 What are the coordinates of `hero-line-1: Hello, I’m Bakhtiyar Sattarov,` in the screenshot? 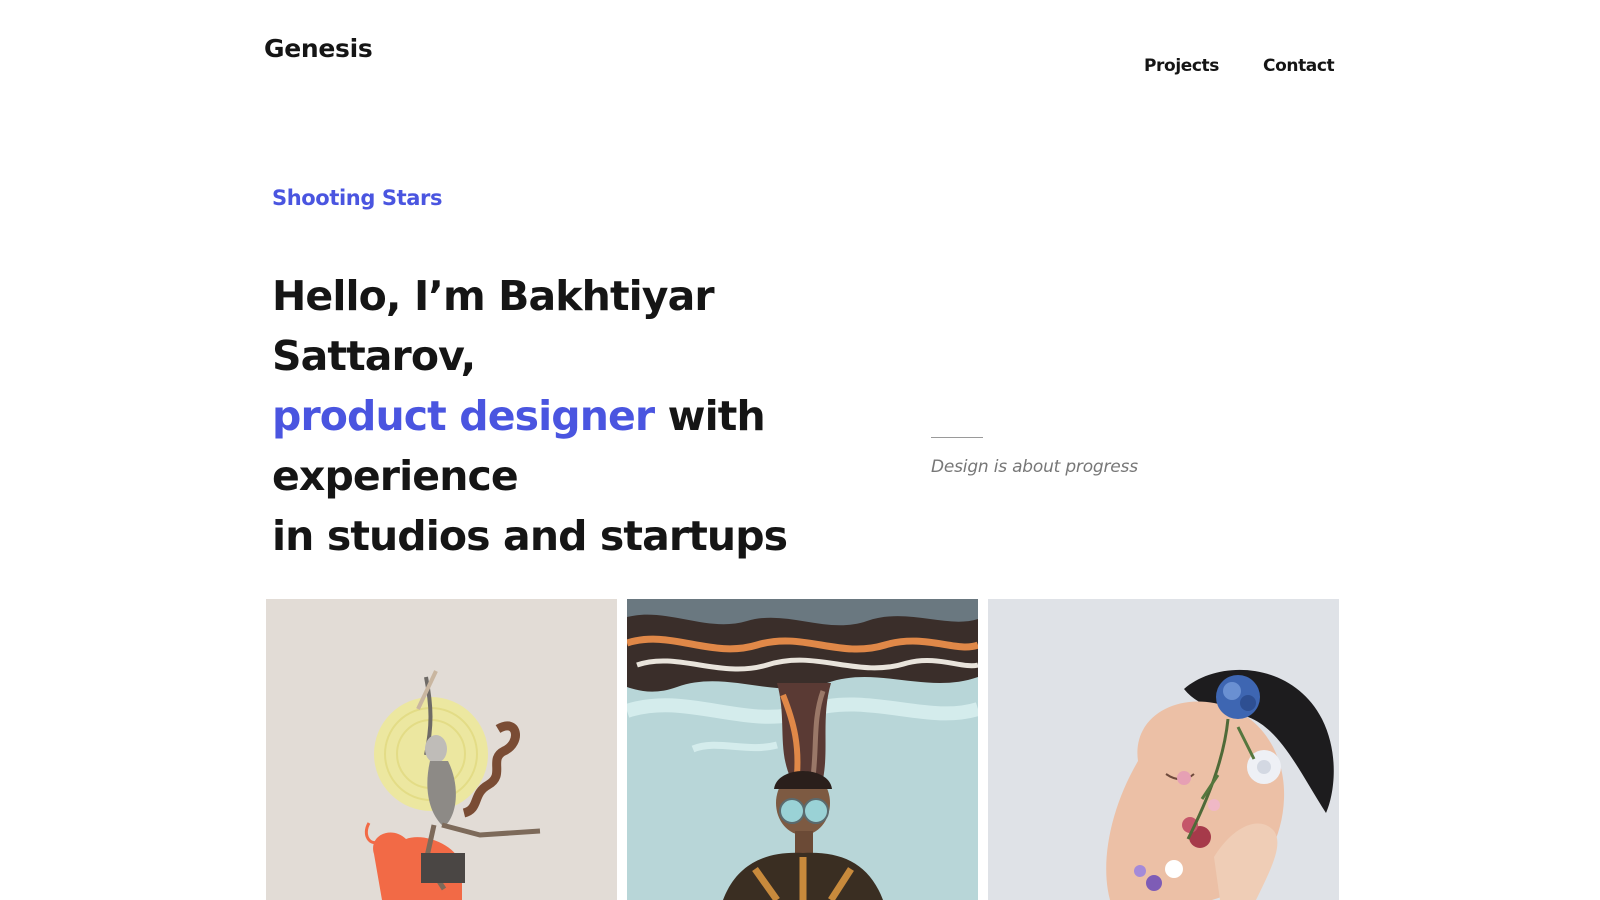 It's located at (493, 326).